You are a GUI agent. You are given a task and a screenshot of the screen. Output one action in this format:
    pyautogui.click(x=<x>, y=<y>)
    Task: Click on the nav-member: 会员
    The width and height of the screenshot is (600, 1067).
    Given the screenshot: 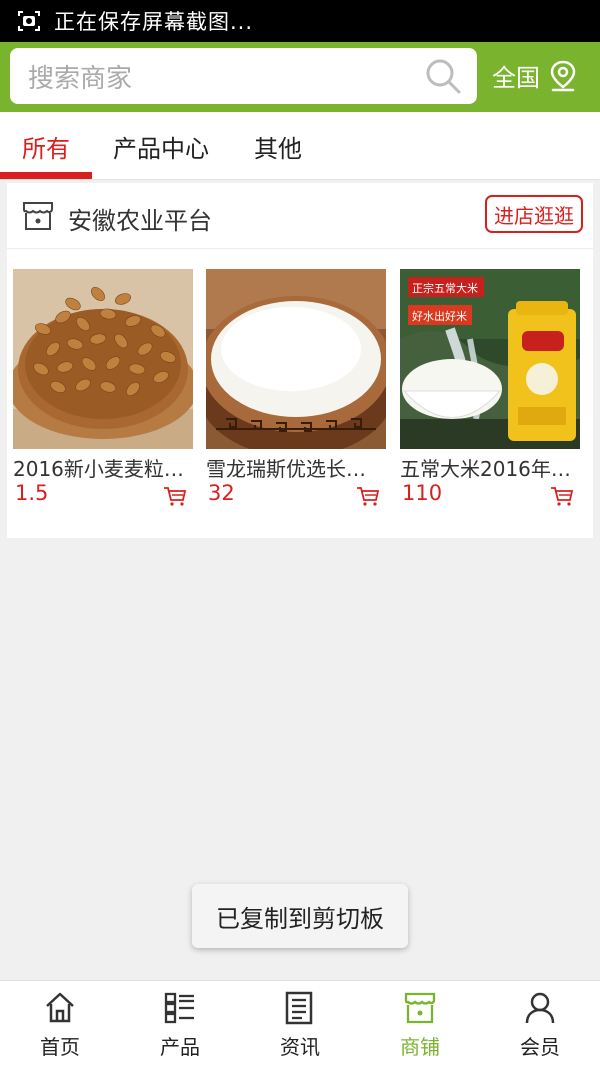 What is the action you would take?
    pyautogui.click(x=540, y=1024)
    